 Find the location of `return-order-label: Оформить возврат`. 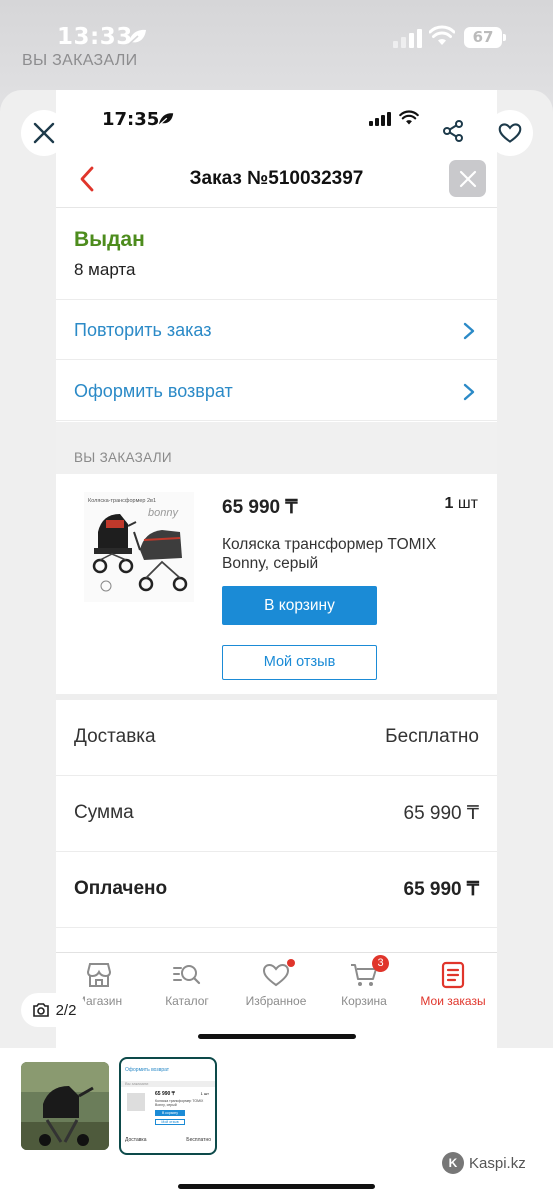

return-order-label: Оформить возврат is located at coordinates (153, 391).